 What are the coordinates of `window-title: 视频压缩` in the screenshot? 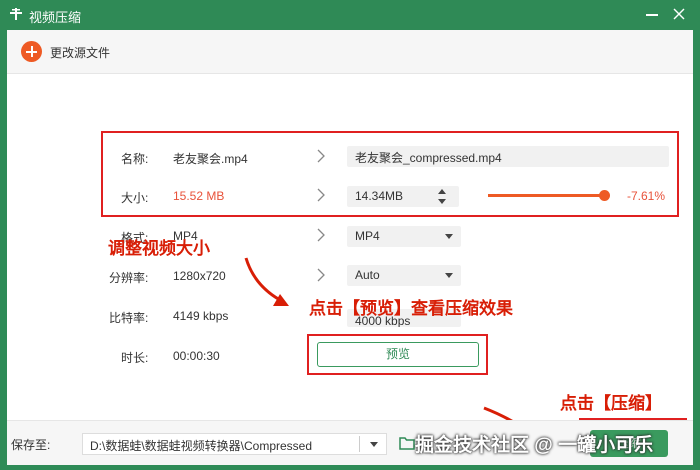 It's located at (55, 17).